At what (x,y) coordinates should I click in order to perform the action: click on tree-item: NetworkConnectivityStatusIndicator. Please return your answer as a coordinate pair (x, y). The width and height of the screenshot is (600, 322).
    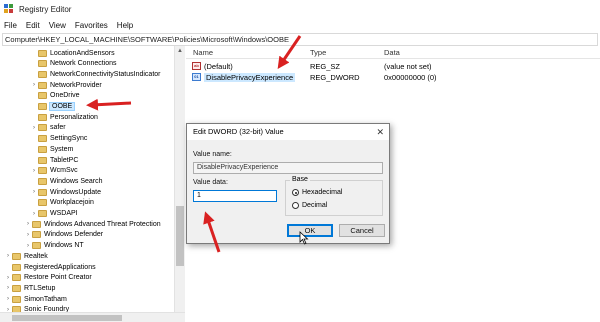
    Looking at the image, I should click on (95, 74).